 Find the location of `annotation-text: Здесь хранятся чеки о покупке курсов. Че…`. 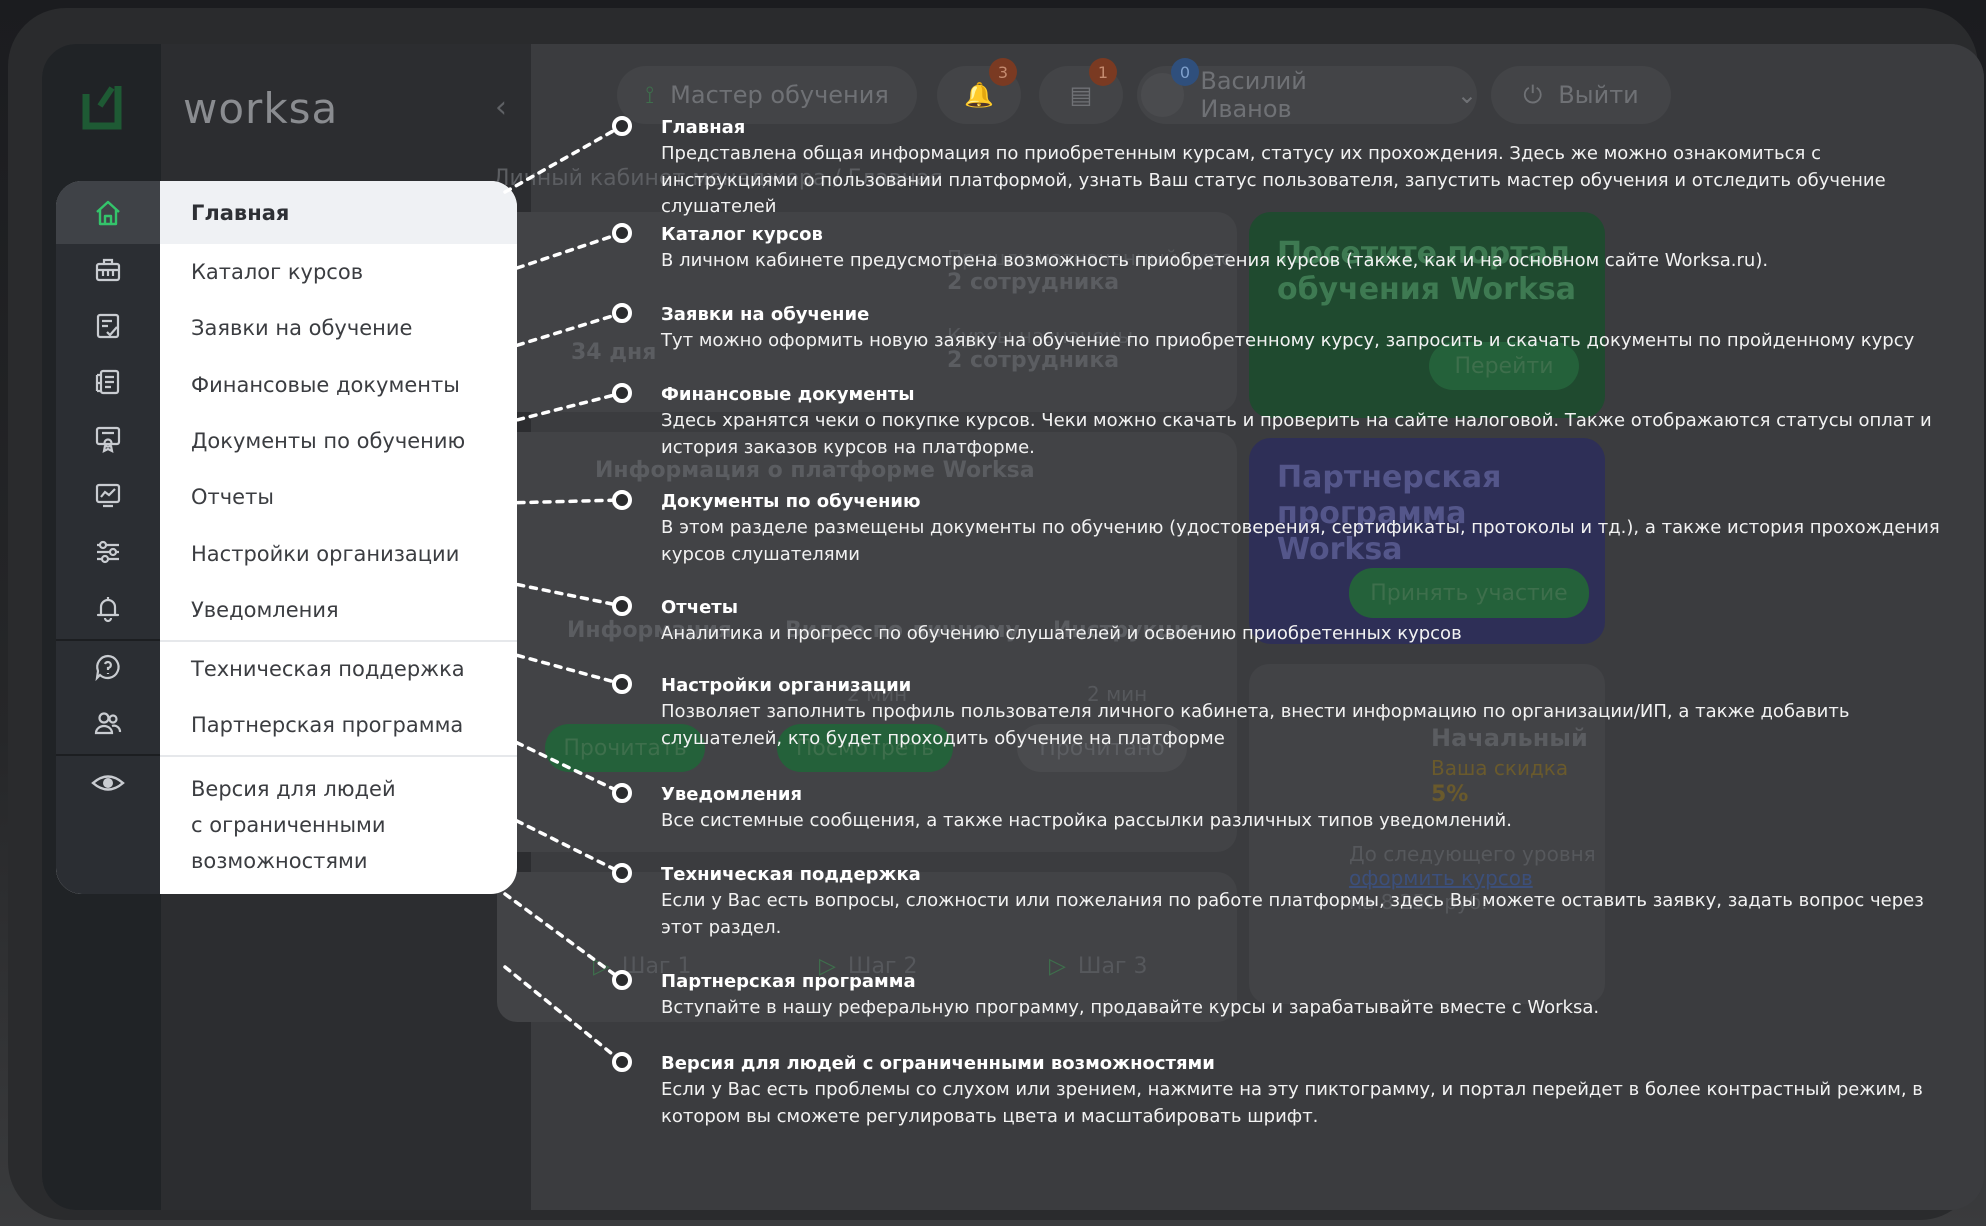

annotation-text: Здесь хранятся чеки о покупке курсов. Че… is located at coordinates (1296, 434).